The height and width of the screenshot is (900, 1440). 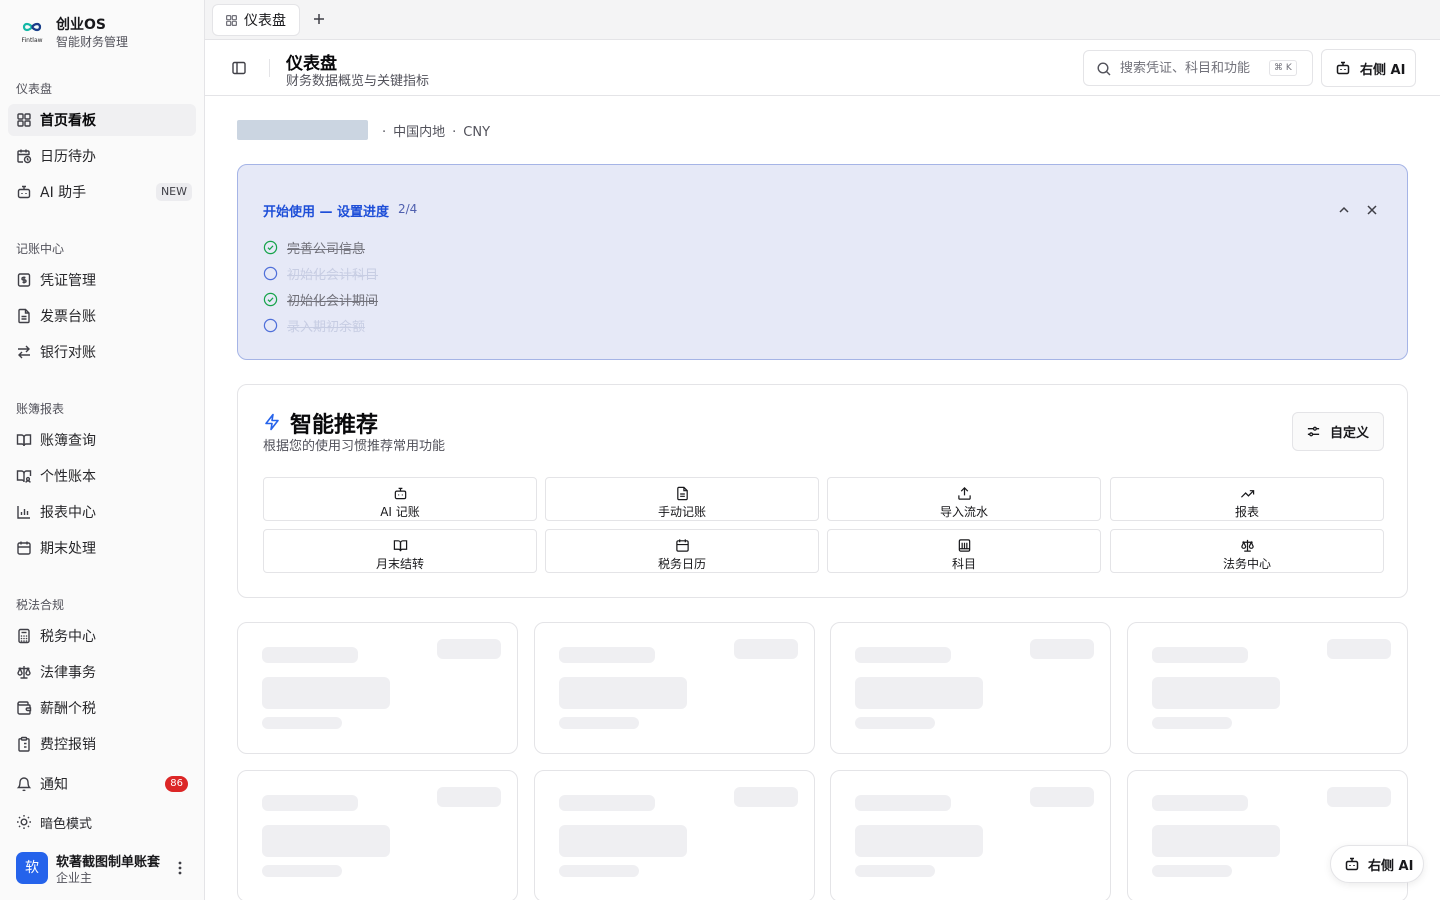 What do you see at coordinates (963, 512) in the screenshot?
I see `shortcut-label: 导入流水` at bounding box center [963, 512].